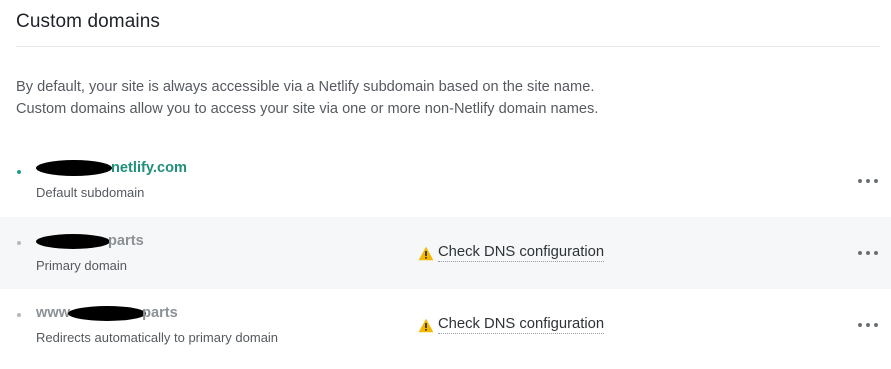 The height and width of the screenshot is (369, 891). What do you see at coordinates (149, 168) in the screenshot?
I see `domain-suffix: netlify.com` at bounding box center [149, 168].